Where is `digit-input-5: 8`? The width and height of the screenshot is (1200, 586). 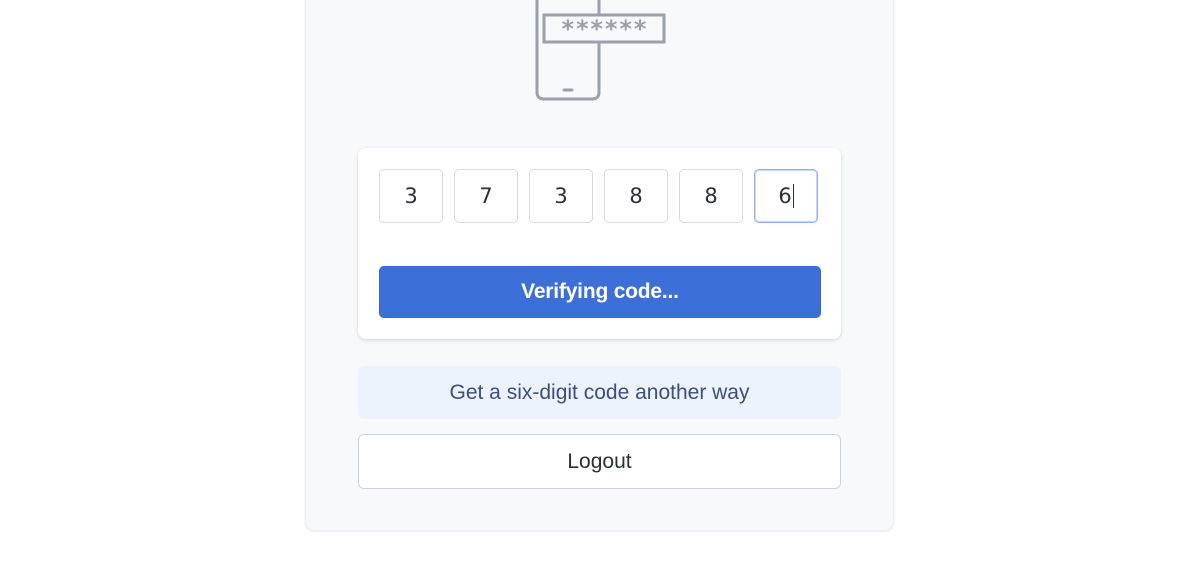
digit-input-5: 8 is located at coordinates (711, 196).